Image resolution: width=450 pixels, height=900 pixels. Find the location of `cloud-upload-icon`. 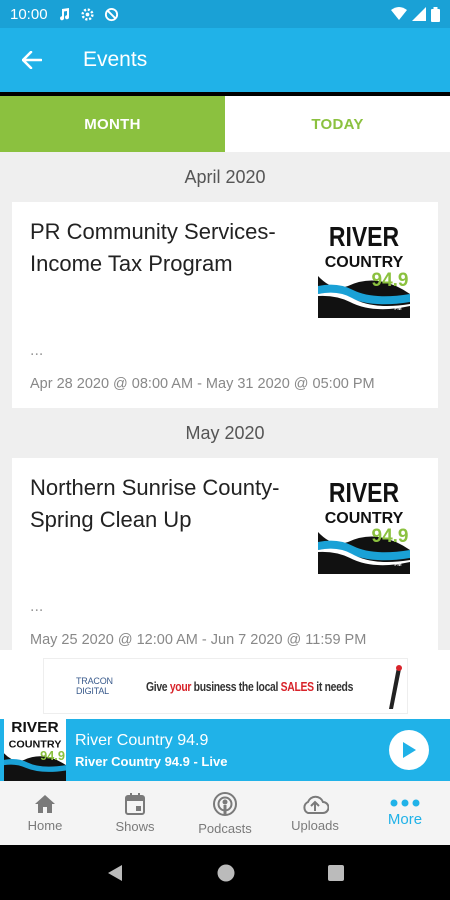

cloud-upload-icon is located at coordinates (316, 804).